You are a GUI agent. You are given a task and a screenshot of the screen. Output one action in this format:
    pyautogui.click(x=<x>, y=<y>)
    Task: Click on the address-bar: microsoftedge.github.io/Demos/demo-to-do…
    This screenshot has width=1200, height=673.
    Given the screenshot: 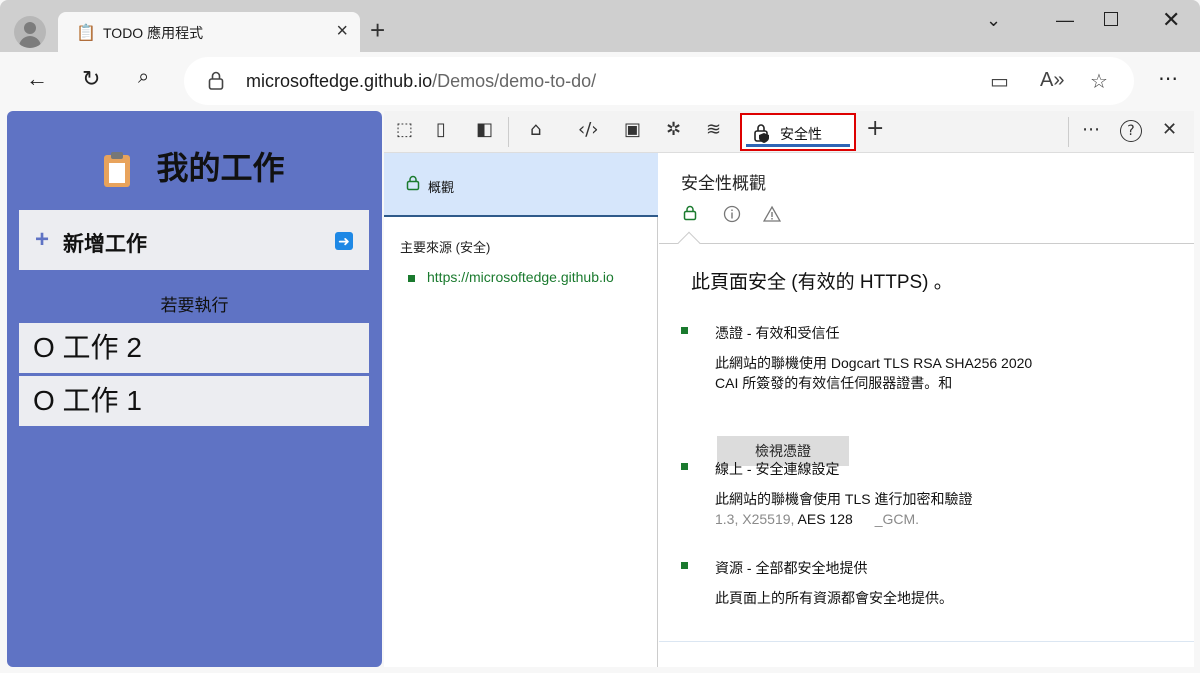 What is the action you would take?
    pyautogui.click(x=659, y=81)
    